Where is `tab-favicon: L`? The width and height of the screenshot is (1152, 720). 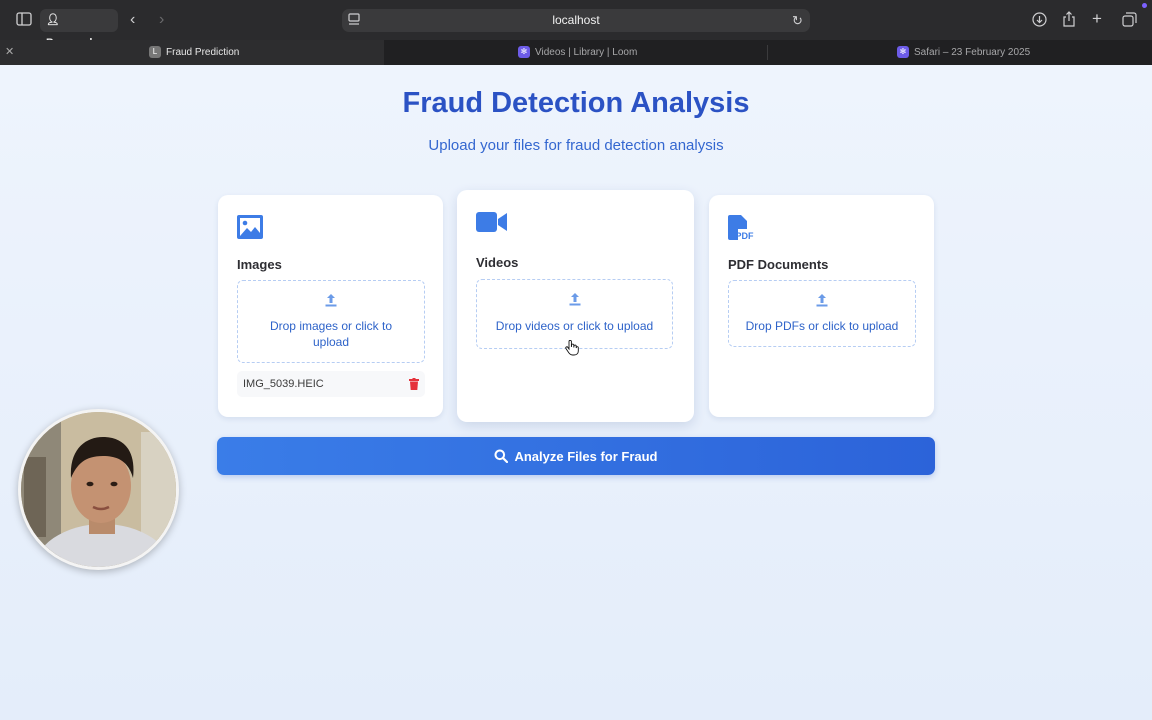 tab-favicon: L is located at coordinates (155, 52).